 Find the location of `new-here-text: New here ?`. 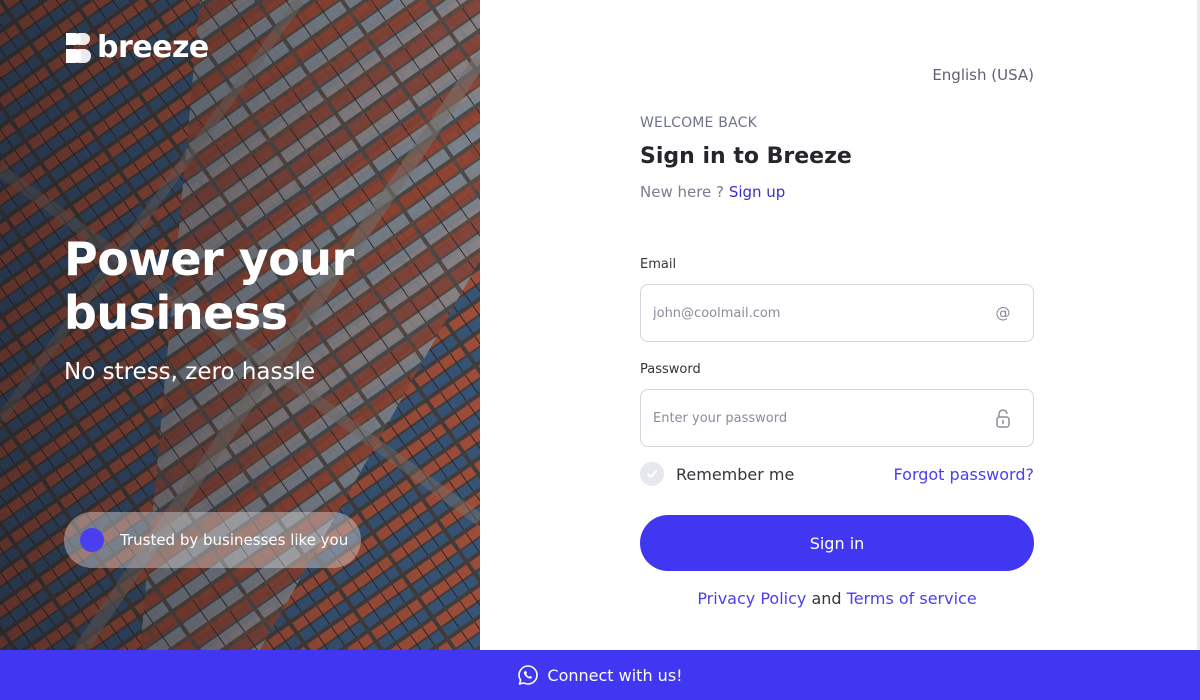

new-here-text: New here ? is located at coordinates (682, 192).